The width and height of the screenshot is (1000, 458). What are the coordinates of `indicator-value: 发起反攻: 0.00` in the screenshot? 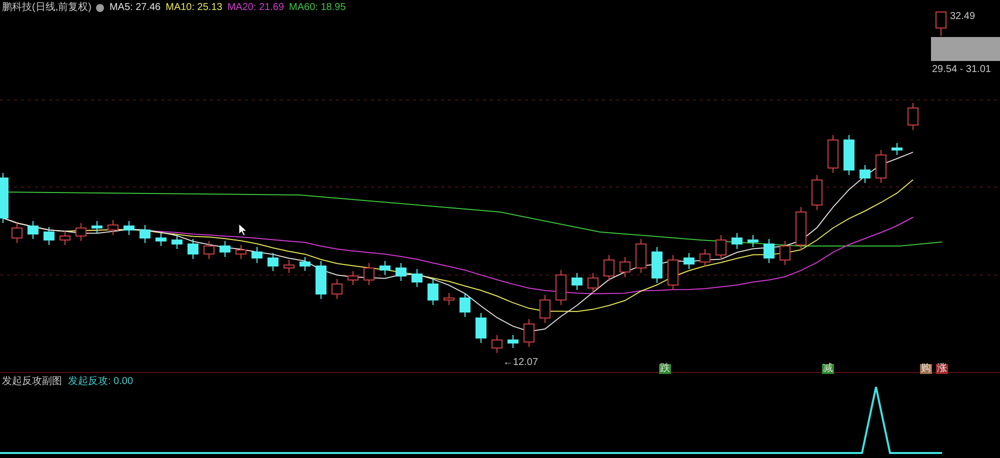 It's located at (101, 381).